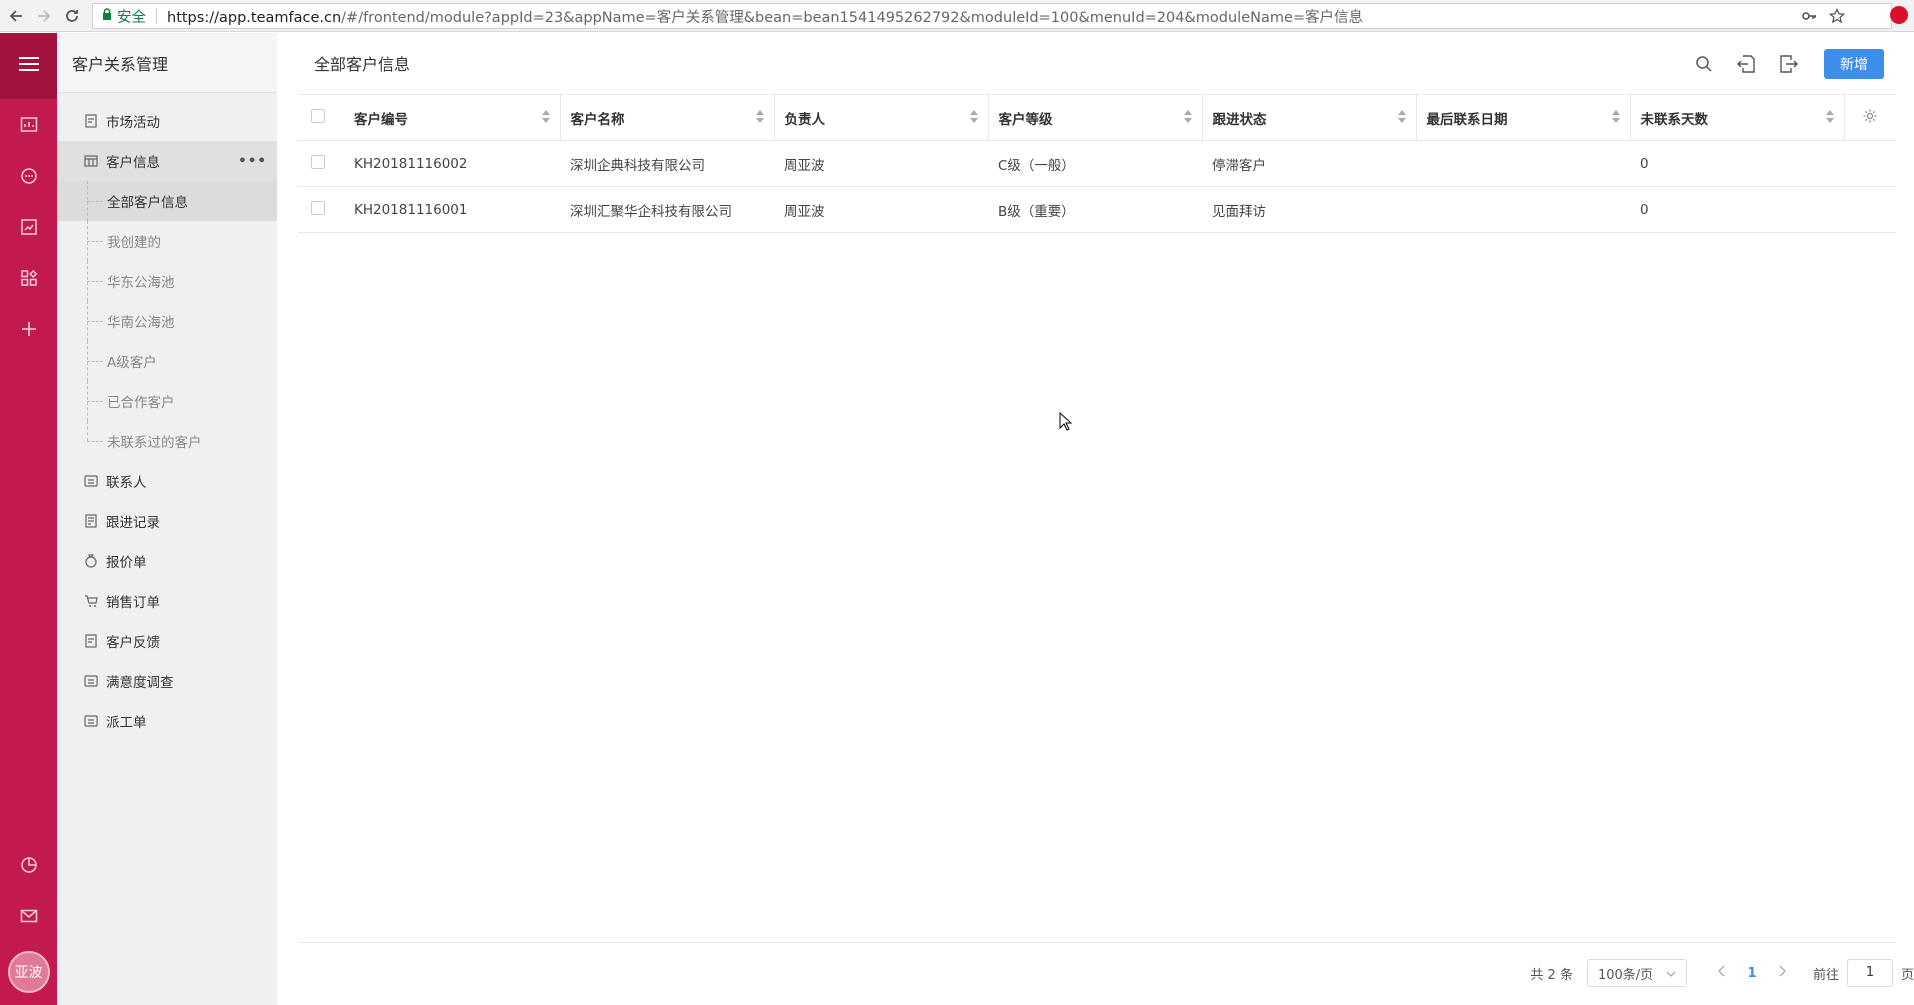 The width and height of the screenshot is (1914, 1005). Describe the element at coordinates (156, 16) in the screenshot. I see `address-separator` at that location.